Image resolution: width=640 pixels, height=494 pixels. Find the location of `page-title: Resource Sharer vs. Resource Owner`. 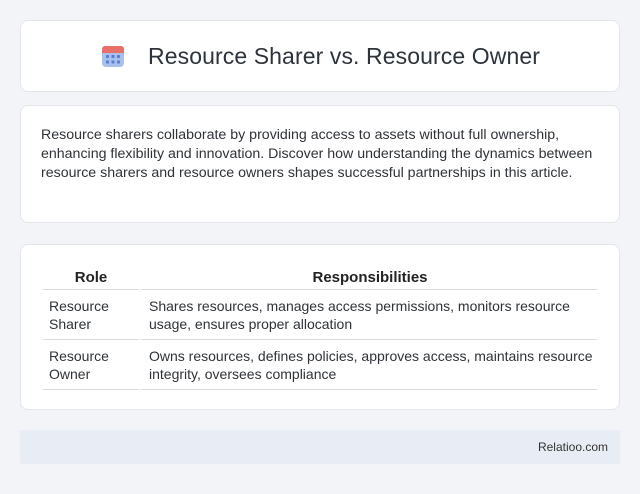

page-title: Resource Sharer vs. Resource Owner is located at coordinates (344, 55).